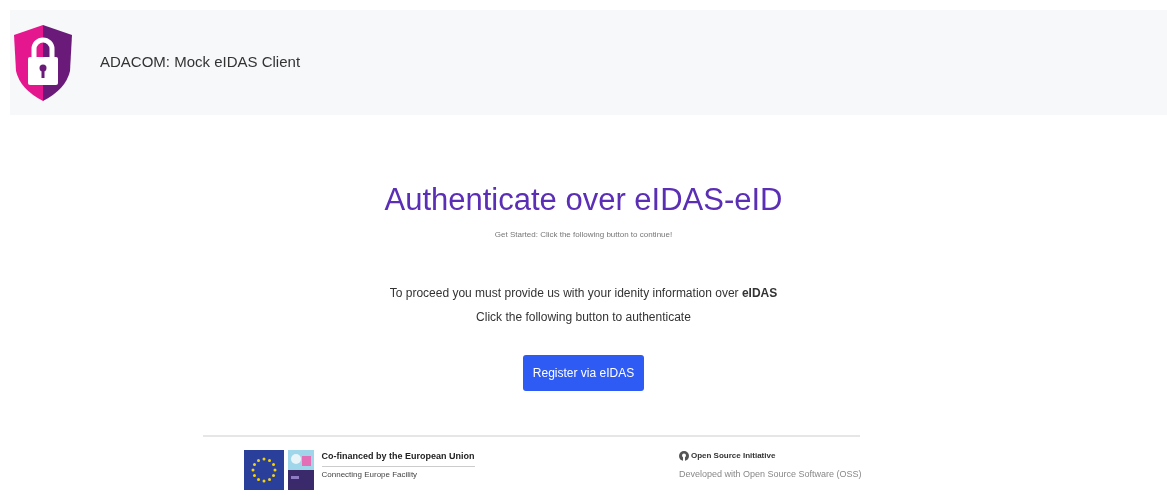  Describe the element at coordinates (583, 373) in the screenshot. I see `register-button: Register via eIDAS` at that location.